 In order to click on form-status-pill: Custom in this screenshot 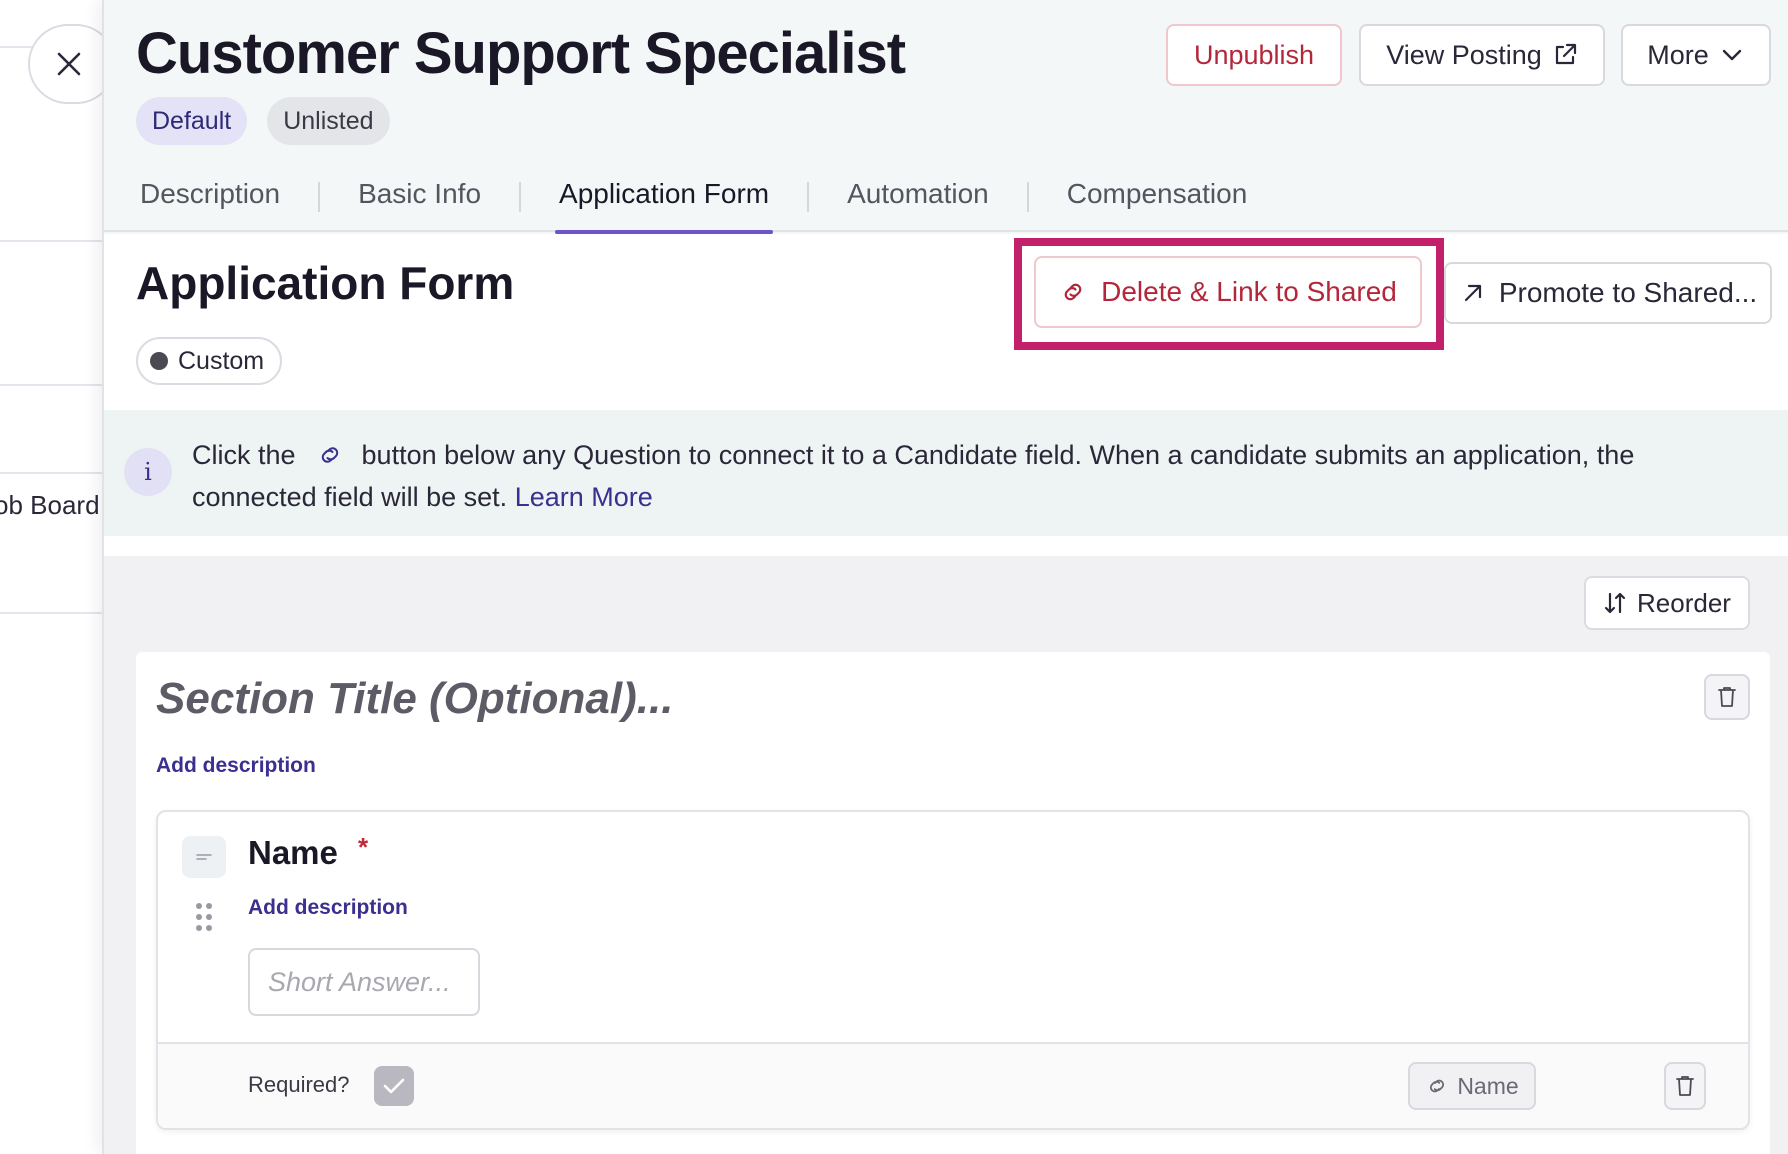, I will do `click(209, 361)`.